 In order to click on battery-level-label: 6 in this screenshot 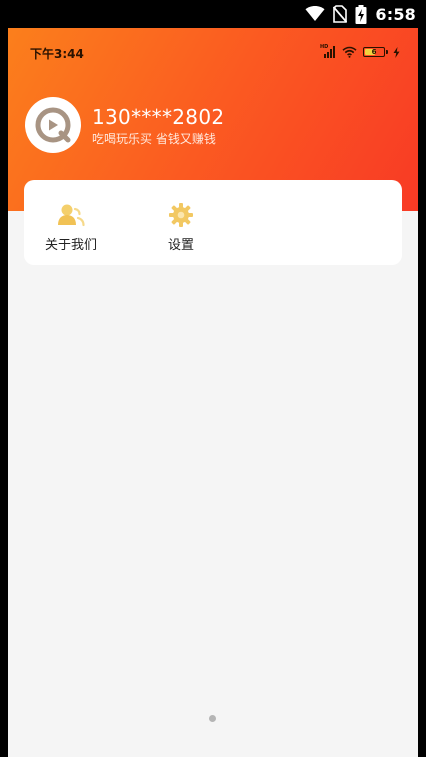, I will do `click(374, 51)`.